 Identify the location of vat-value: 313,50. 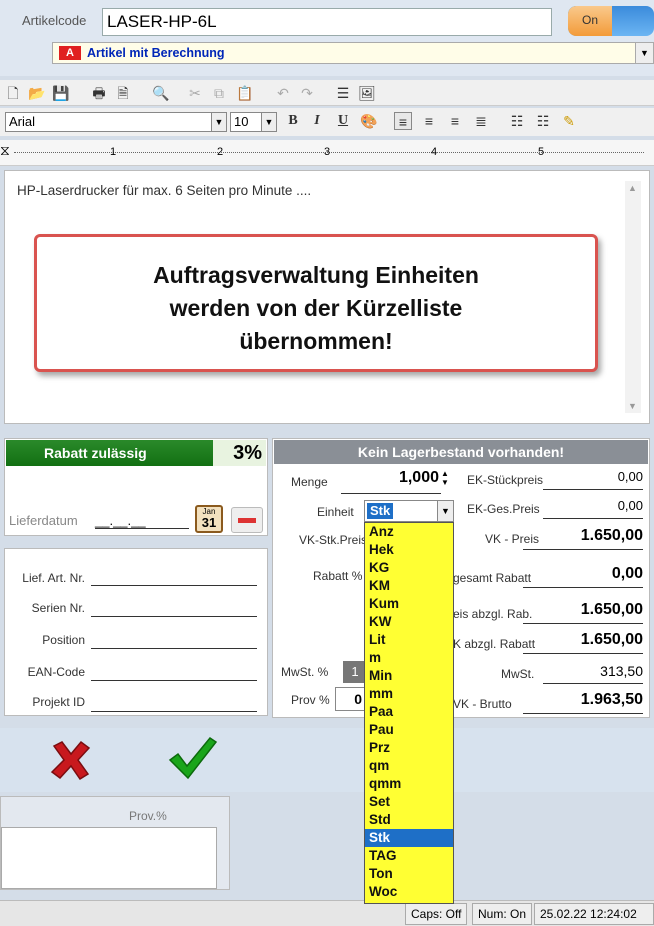
(621, 671).